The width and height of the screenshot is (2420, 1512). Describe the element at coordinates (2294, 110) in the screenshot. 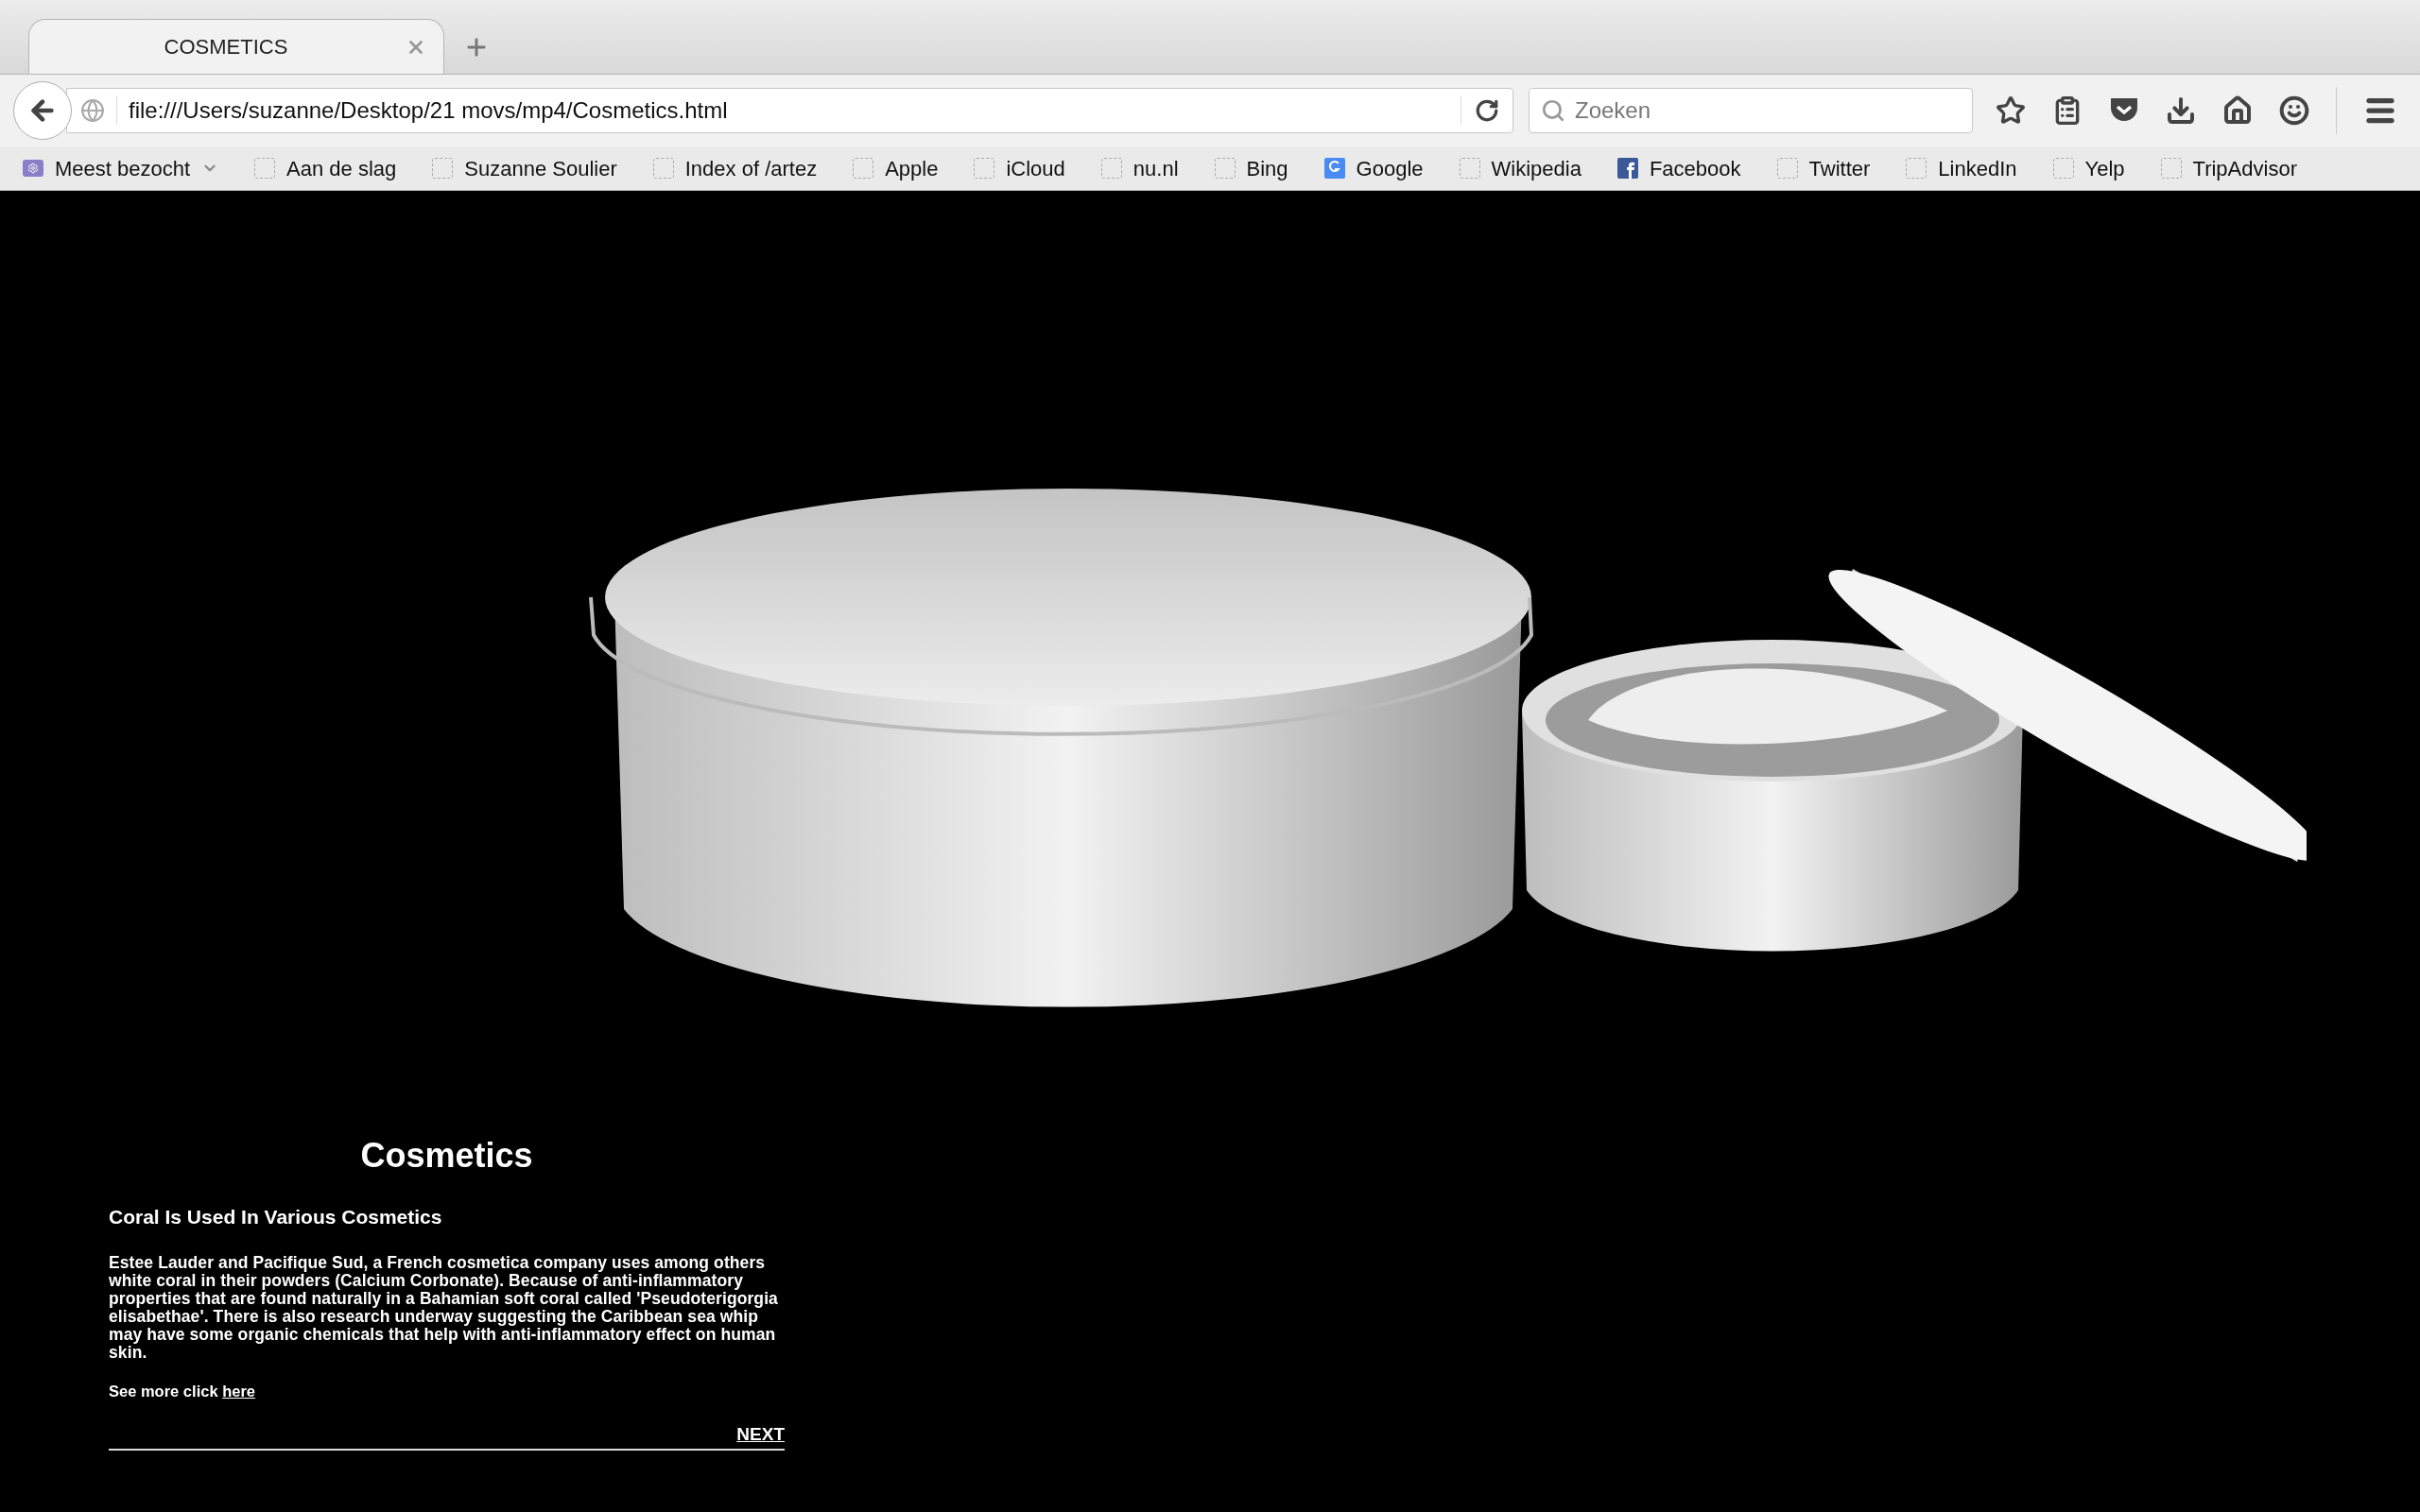

I see `smiley-icon` at that location.